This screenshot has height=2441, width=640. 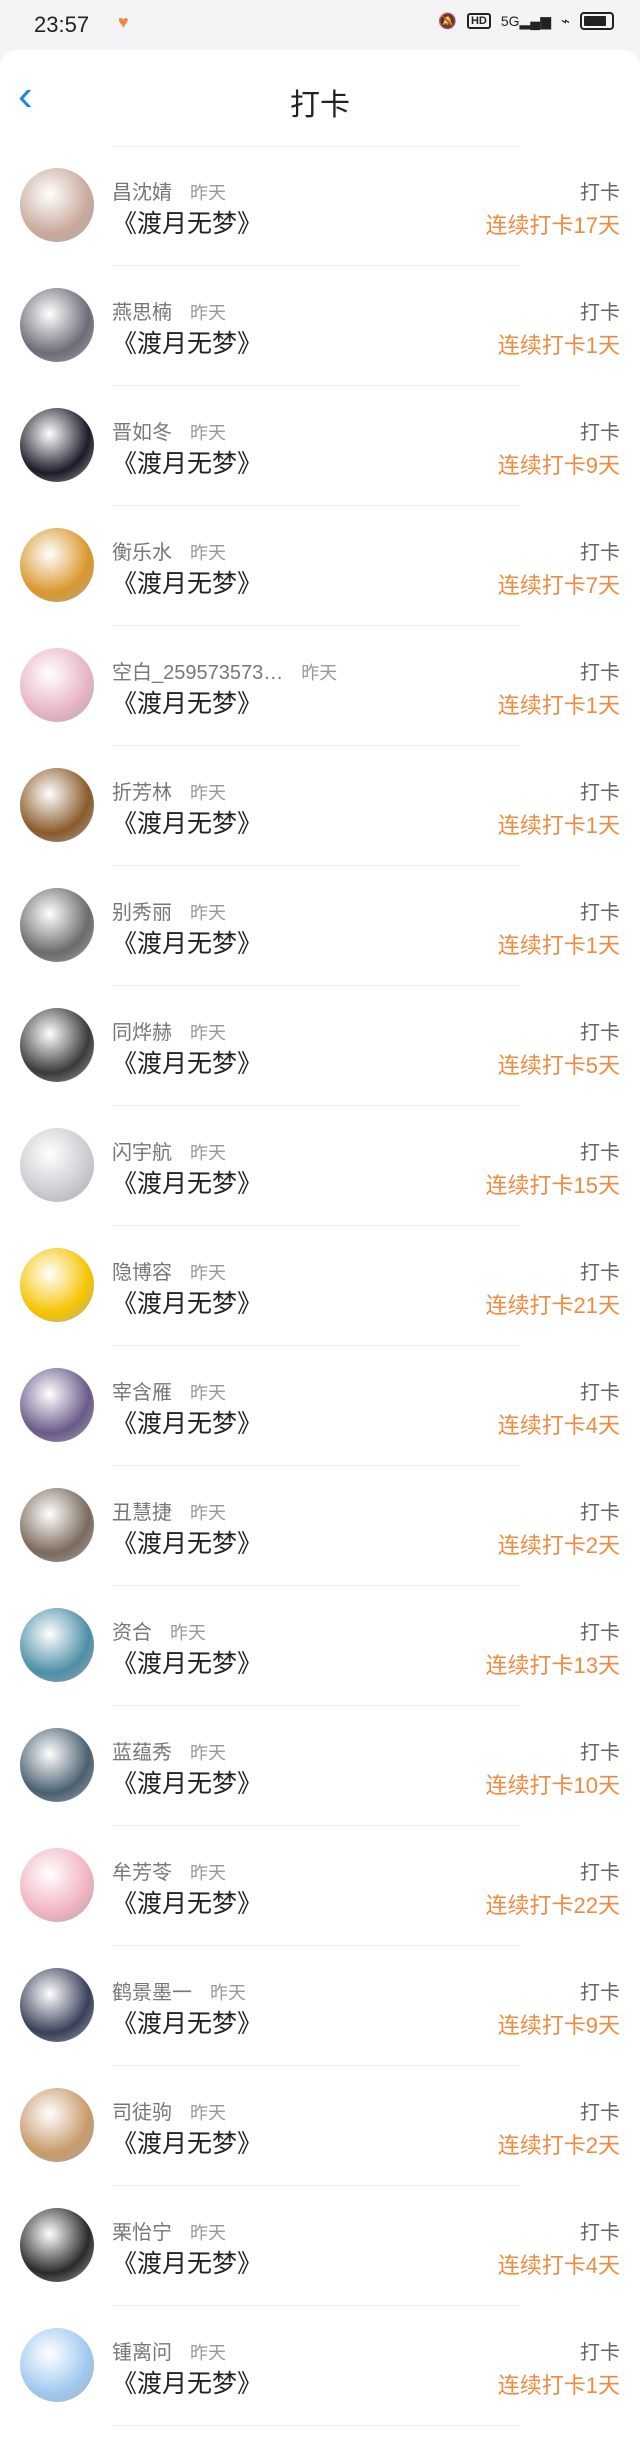 I want to click on user-name: 衡乐水 昨天, so click(x=169, y=550).